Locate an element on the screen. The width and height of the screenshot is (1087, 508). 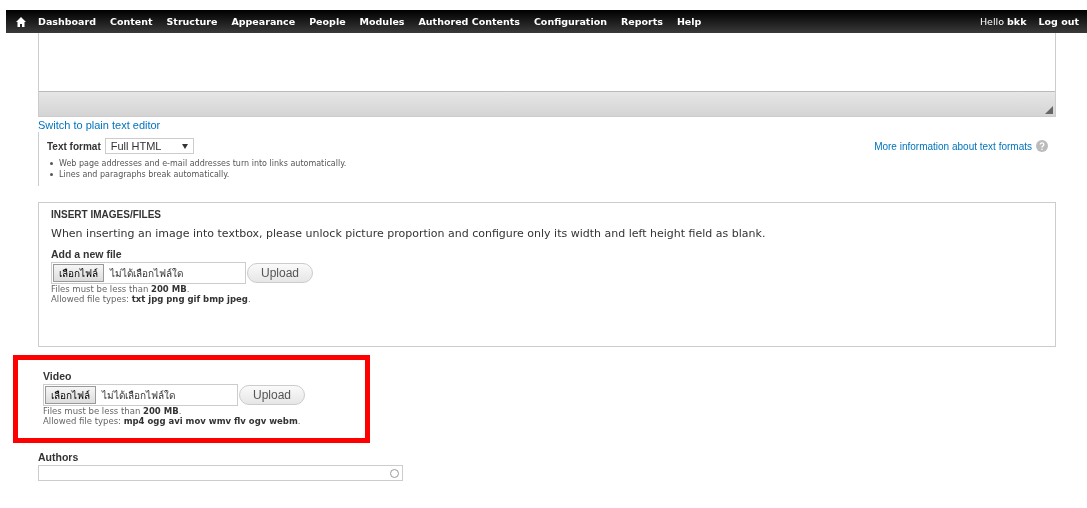
text-format-select: Full HTML is located at coordinates (149, 146).